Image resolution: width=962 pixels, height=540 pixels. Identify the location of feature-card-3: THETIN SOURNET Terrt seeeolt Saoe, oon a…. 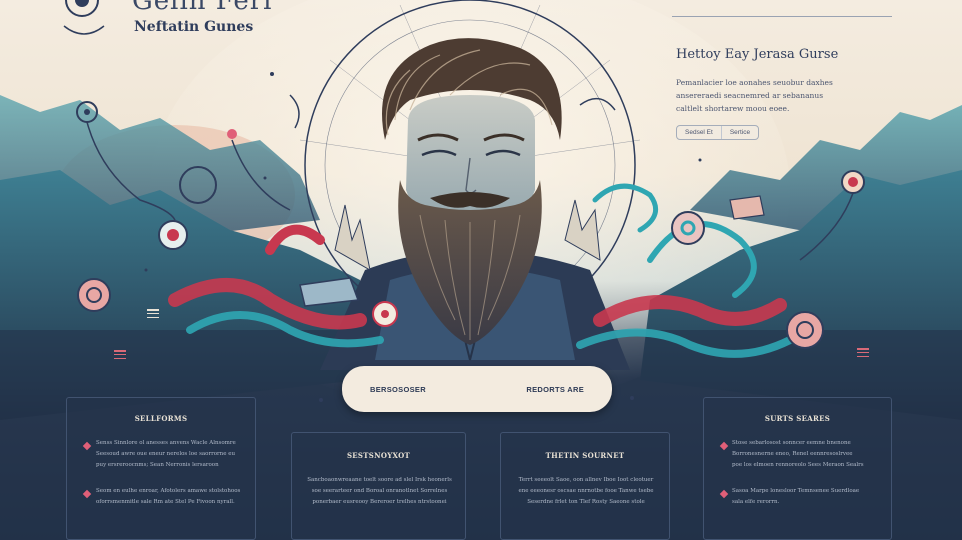
(585, 486).